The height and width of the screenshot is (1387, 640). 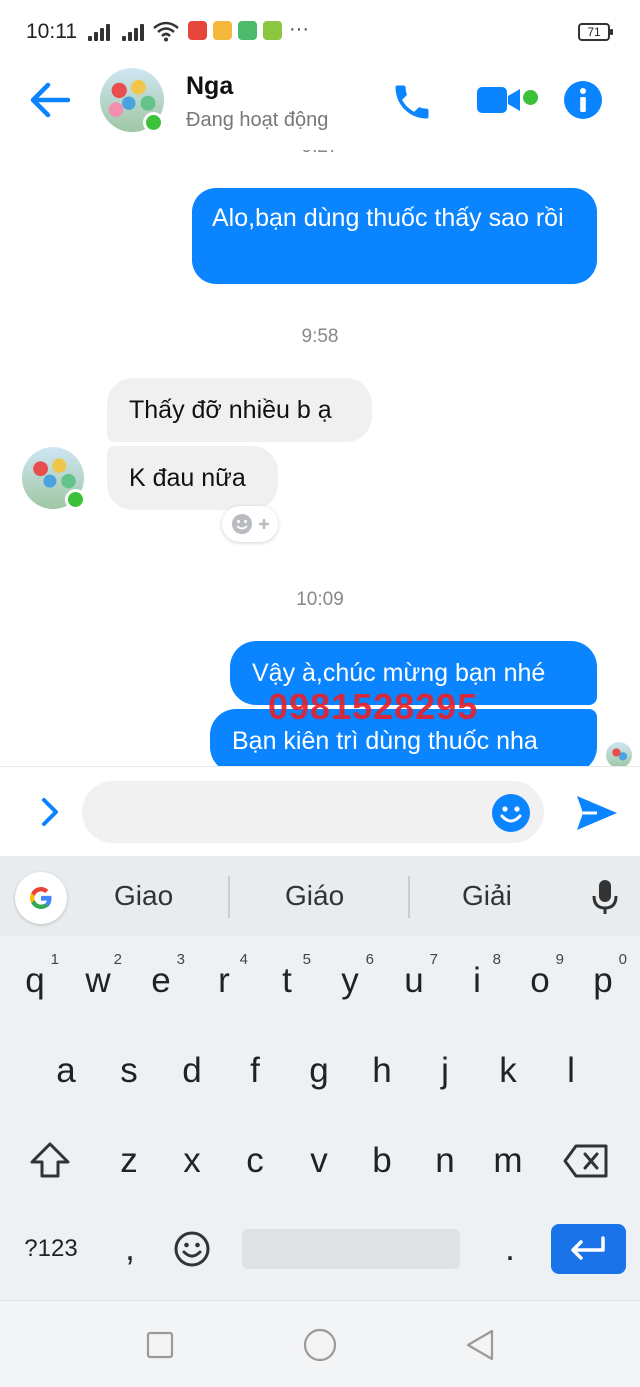 I want to click on key-w: w2, so click(x=98, y=981).